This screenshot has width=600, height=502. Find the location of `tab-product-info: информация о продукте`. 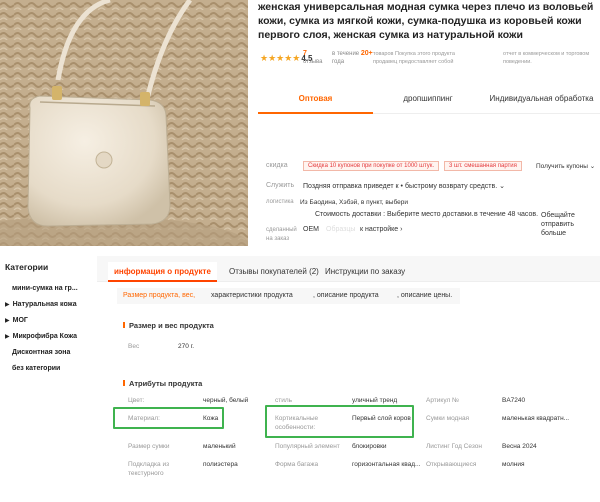

tab-product-info: информация о продукте is located at coordinates (162, 272).